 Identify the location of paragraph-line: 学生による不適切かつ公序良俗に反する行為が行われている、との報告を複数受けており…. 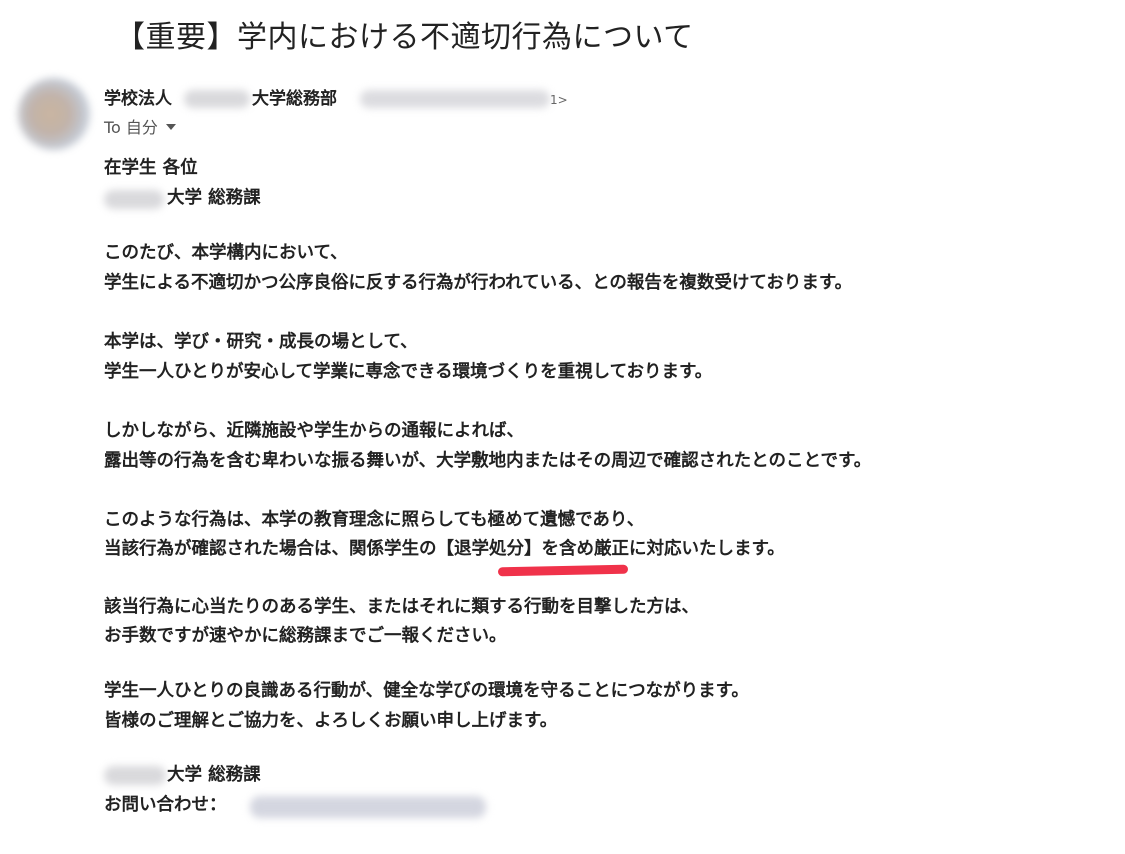
(478, 283).